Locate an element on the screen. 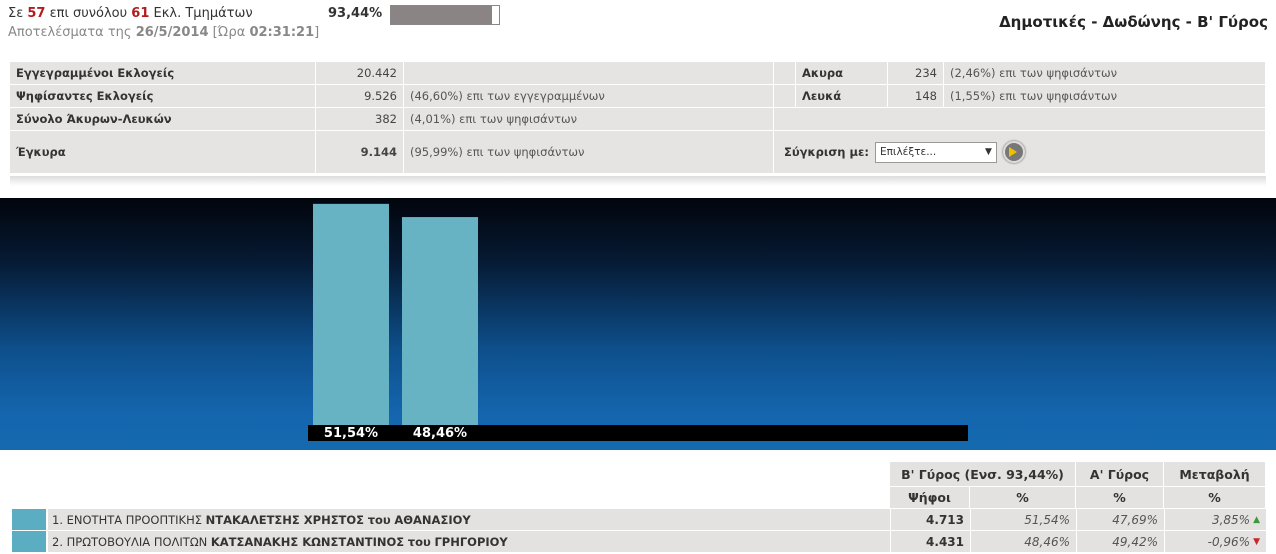 The image size is (1276, 554). change-value: 3,85% is located at coordinates (1231, 519).